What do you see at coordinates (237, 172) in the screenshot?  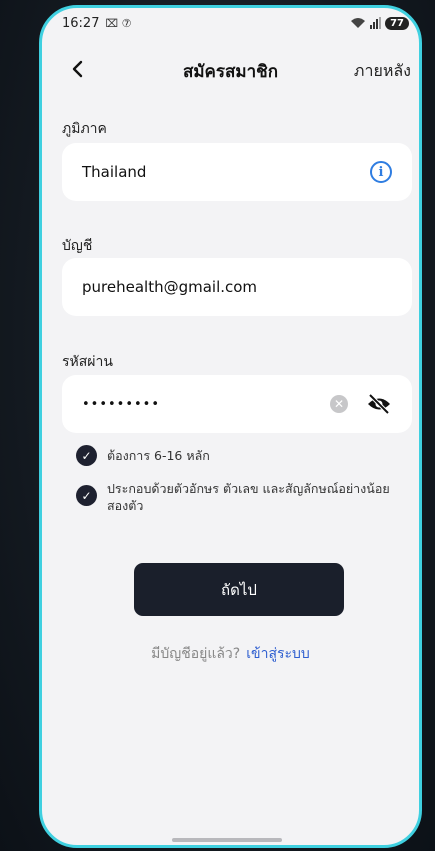 I see `region-field: Thailand i` at bounding box center [237, 172].